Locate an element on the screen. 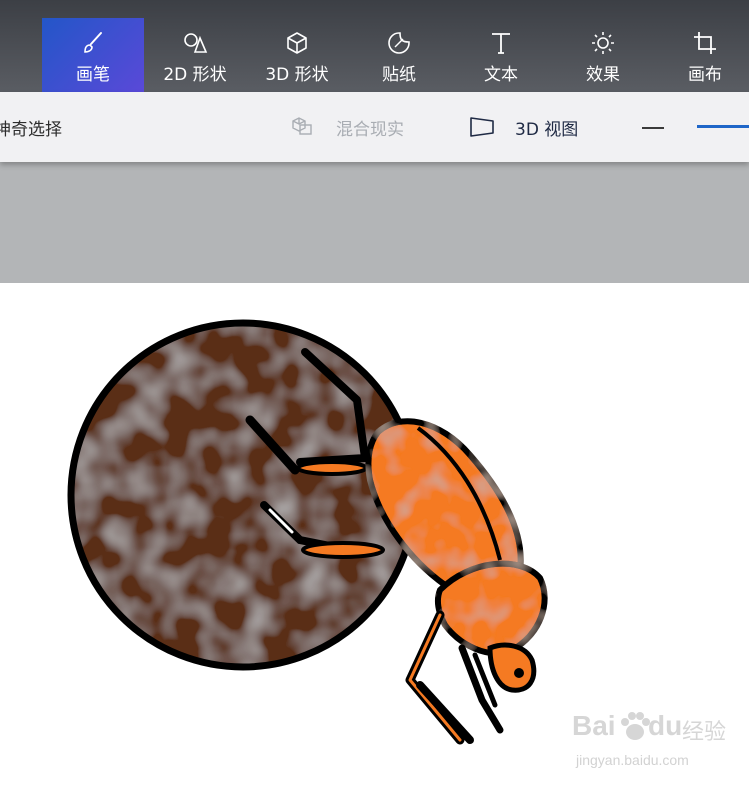  tool-label: 画笔 is located at coordinates (93, 75).